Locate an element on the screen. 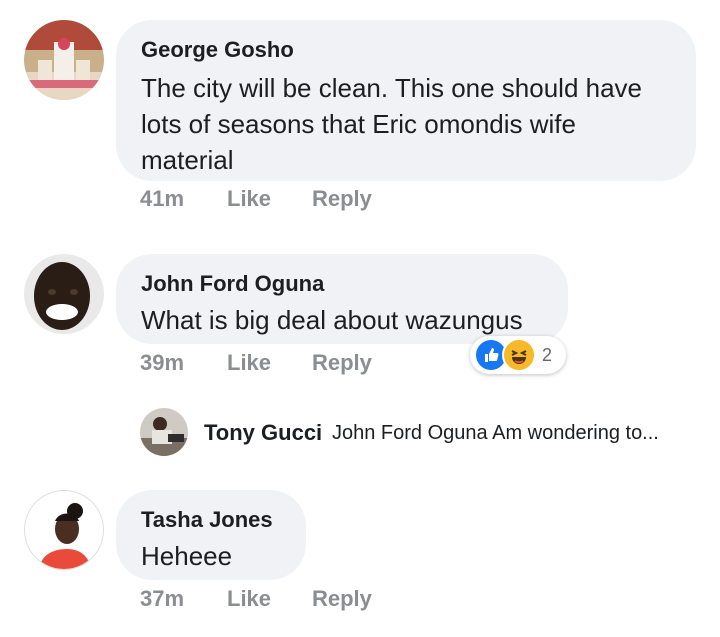  comment-timestamp: 37m is located at coordinates (162, 599).